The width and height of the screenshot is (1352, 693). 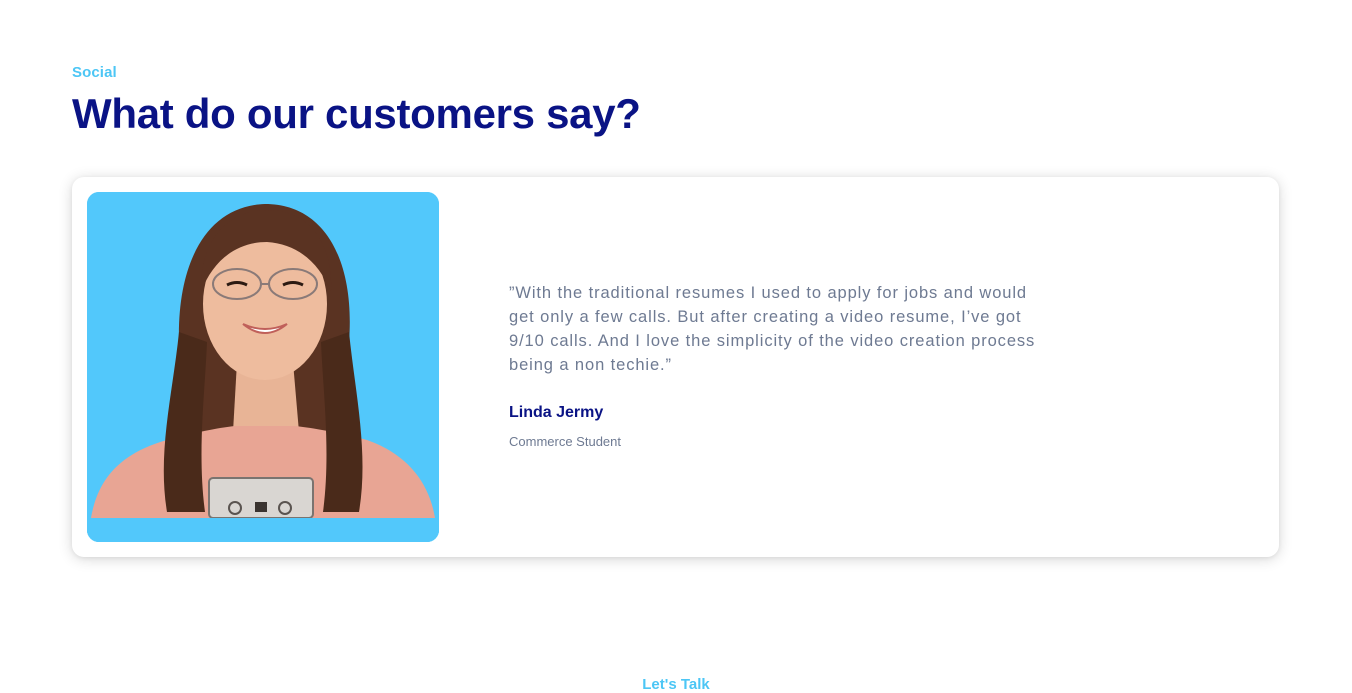 I want to click on testimonial-author-name: Linda Jermy, so click(x=556, y=412).